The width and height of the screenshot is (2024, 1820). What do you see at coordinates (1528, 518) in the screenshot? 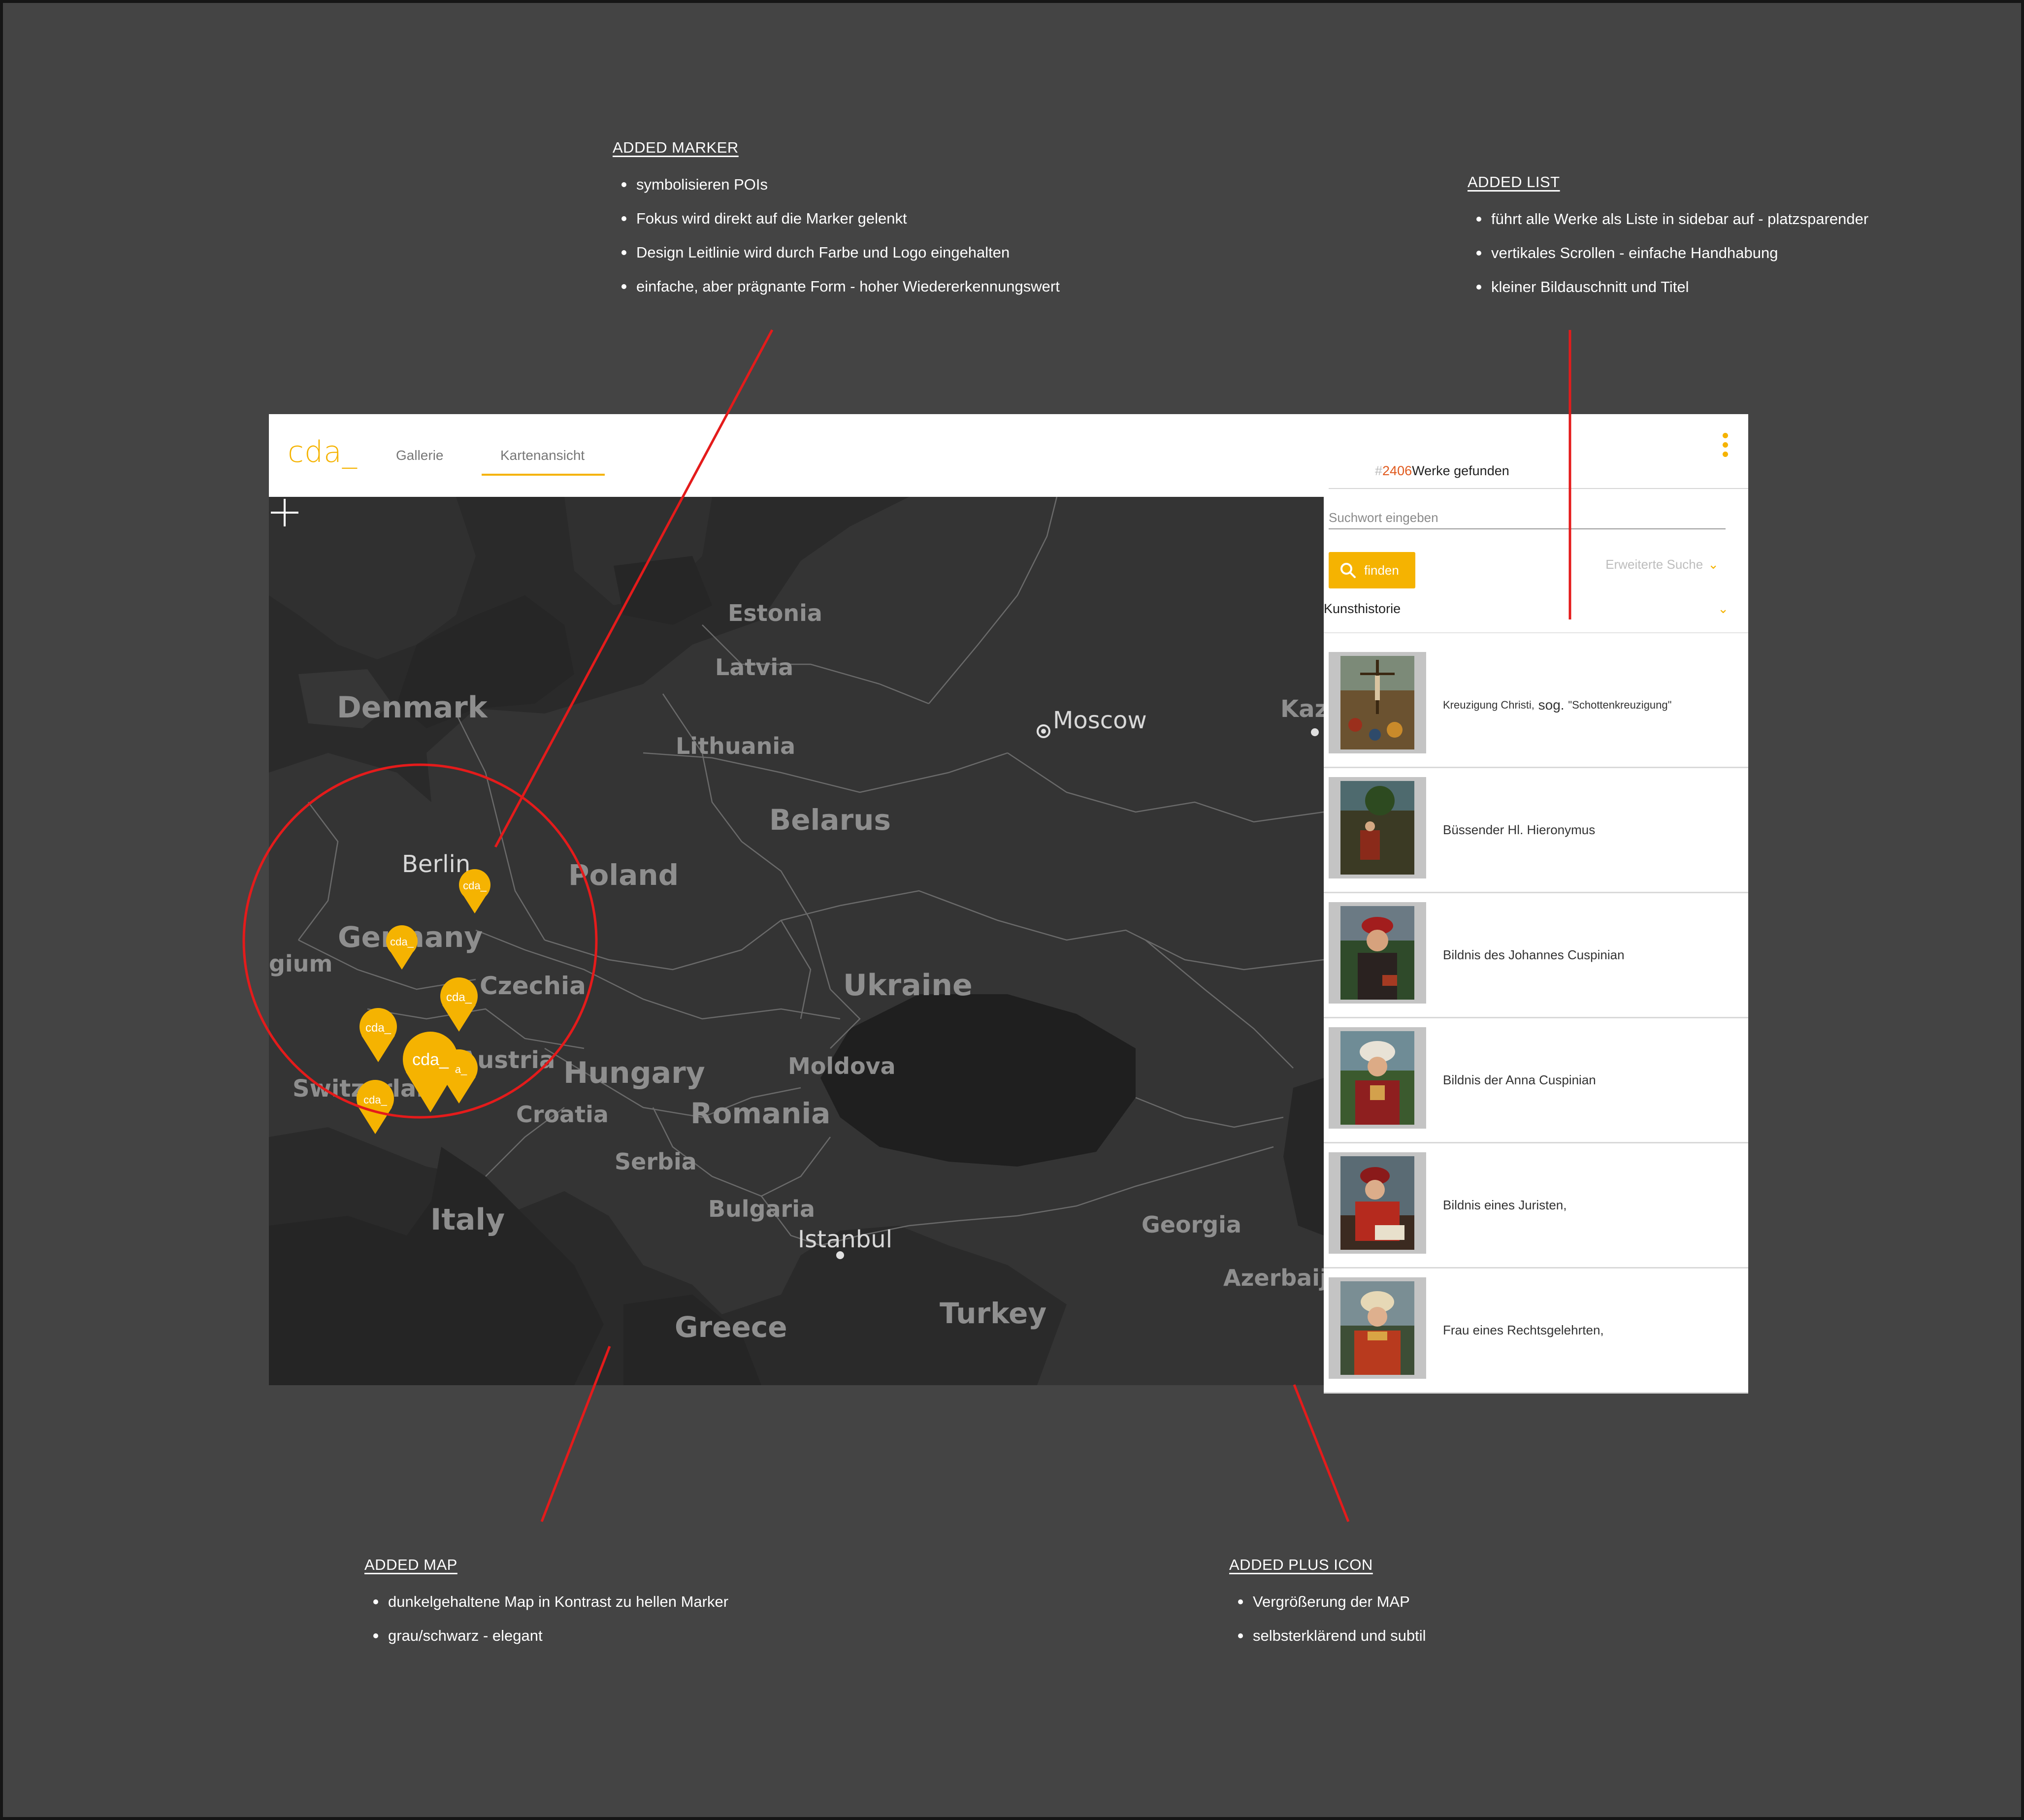
I see `search-input` at bounding box center [1528, 518].